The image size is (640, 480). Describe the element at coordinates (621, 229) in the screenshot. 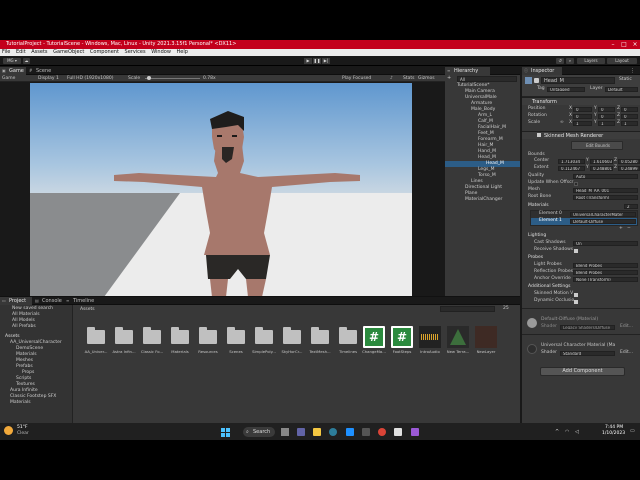

I see `add-element-icon: +` at that location.